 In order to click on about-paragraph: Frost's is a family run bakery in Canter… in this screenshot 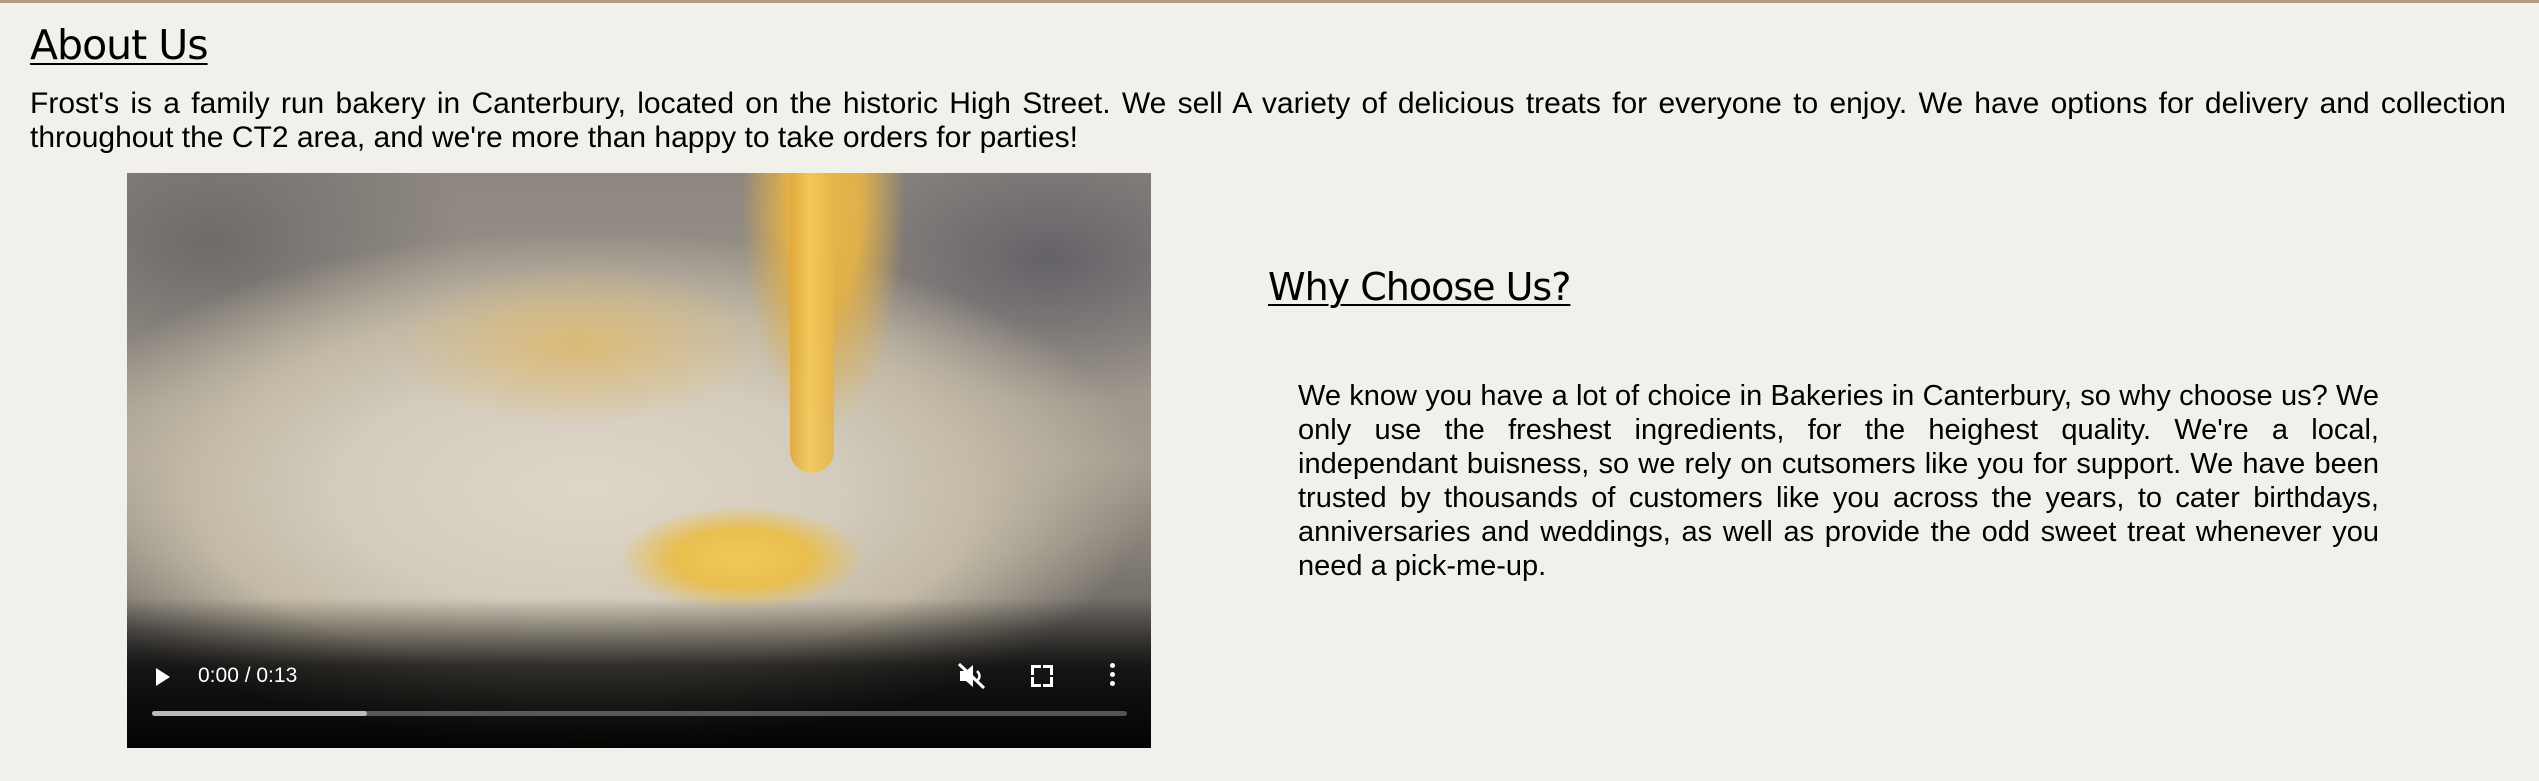, I will do `click(1268, 120)`.